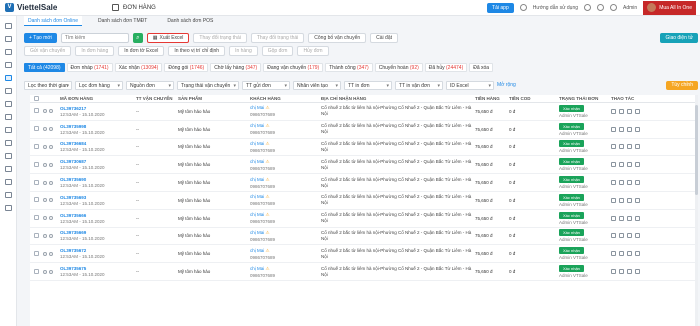 Image resolution: width=700 pixels, height=326 pixels. I want to click on expand-filters-link: Mở rộng, so click(506, 85).